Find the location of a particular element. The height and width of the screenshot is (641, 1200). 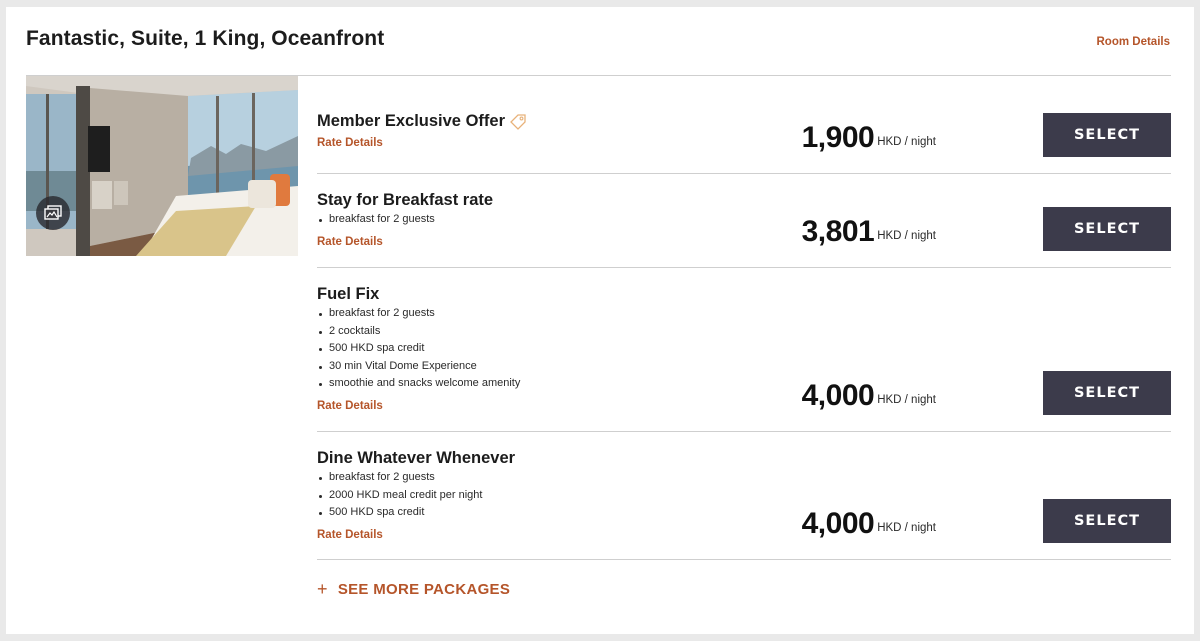

rate-name: Dine Whatever Whenever is located at coordinates (416, 458).